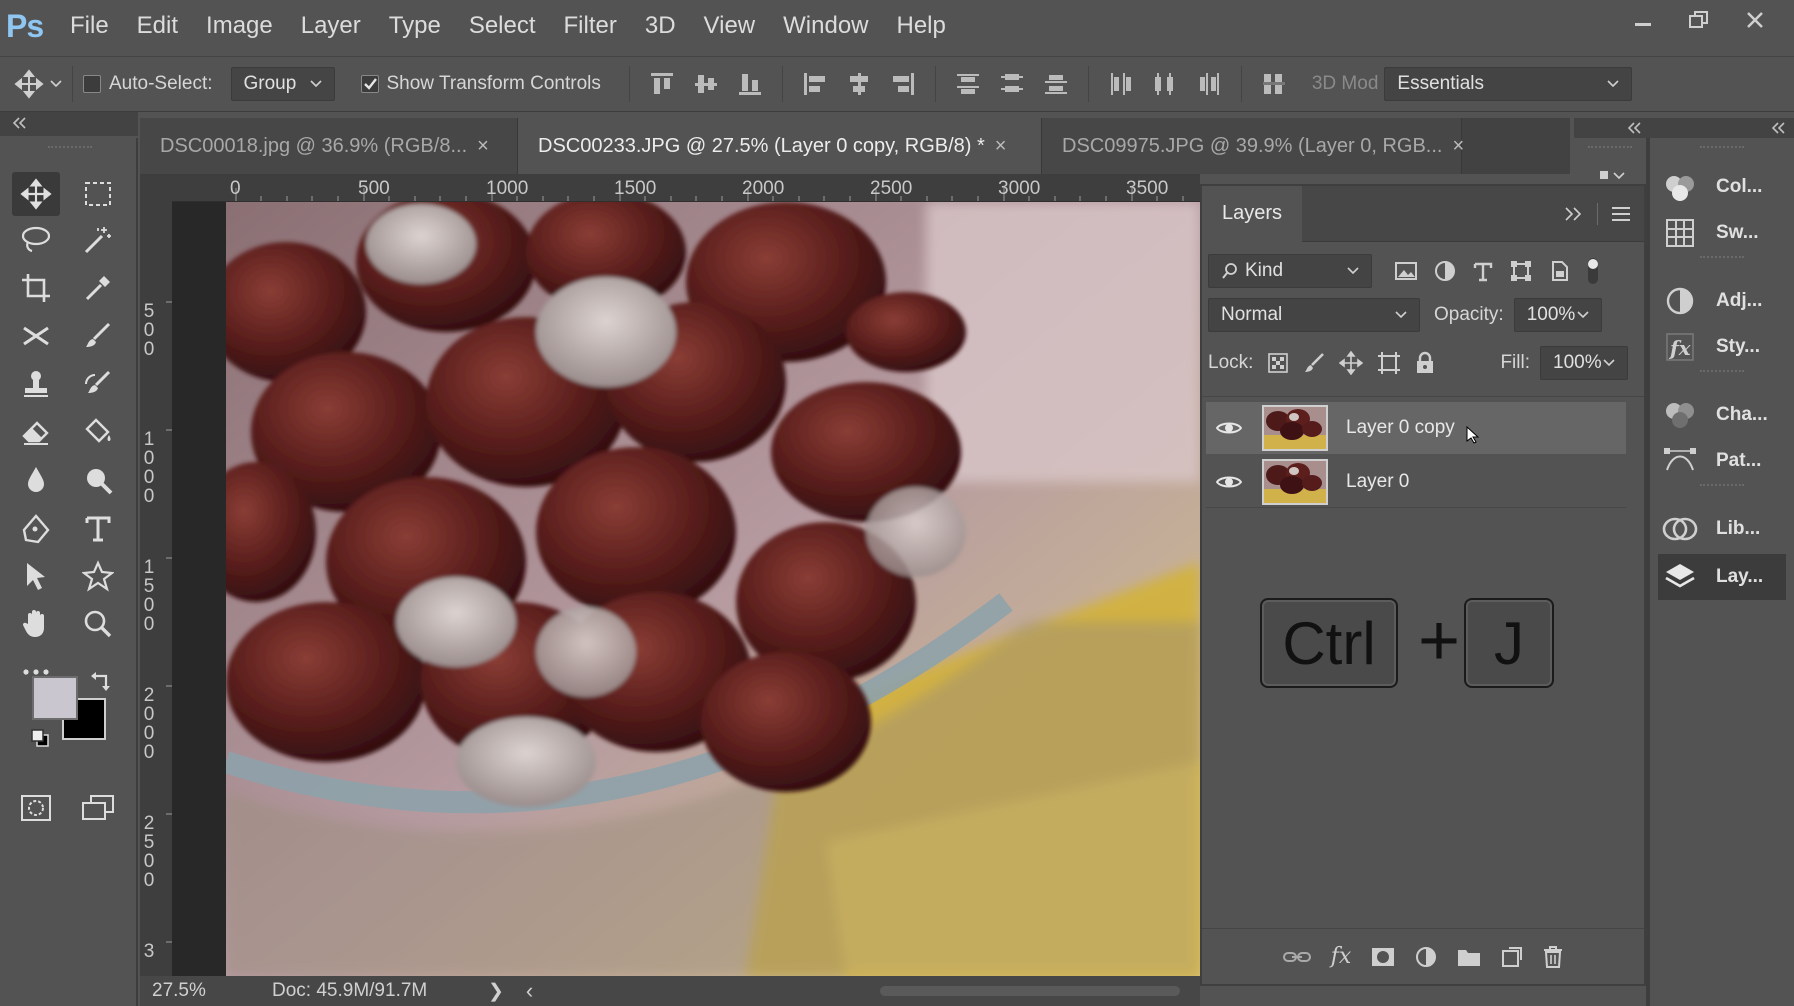  What do you see at coordinates (98, 240) in the screenshot?
I see `magic-wand-tool` at bounding box center [98, 240].